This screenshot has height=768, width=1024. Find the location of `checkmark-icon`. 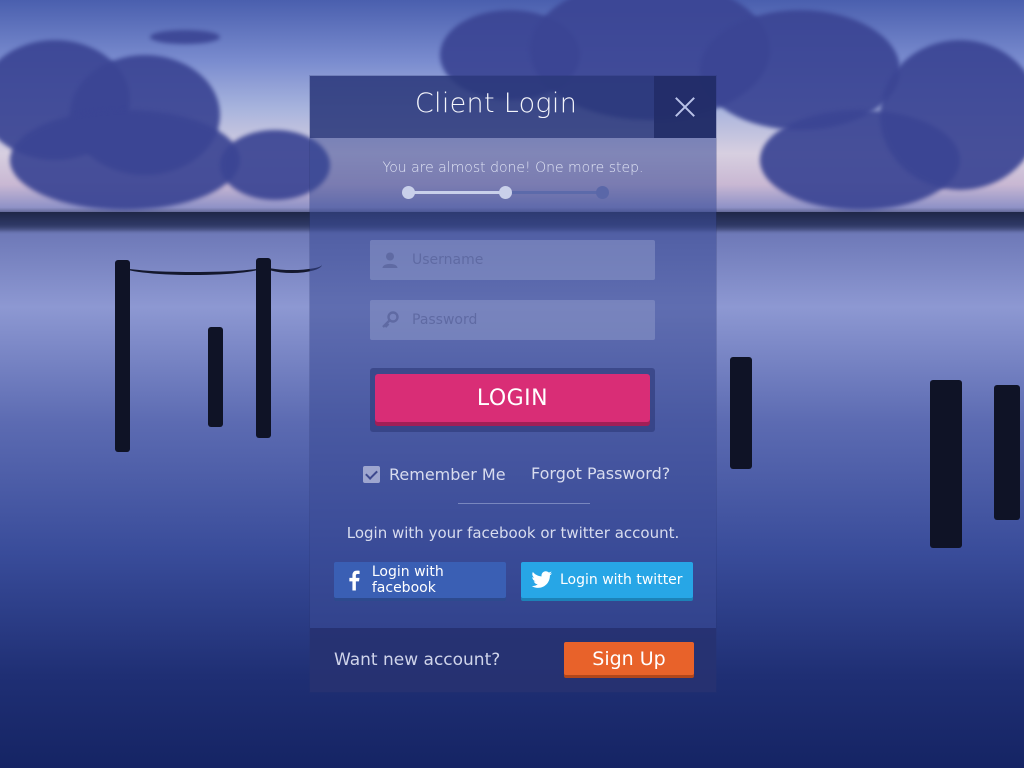

checkmark-icon is located at coordinates (371, 474).